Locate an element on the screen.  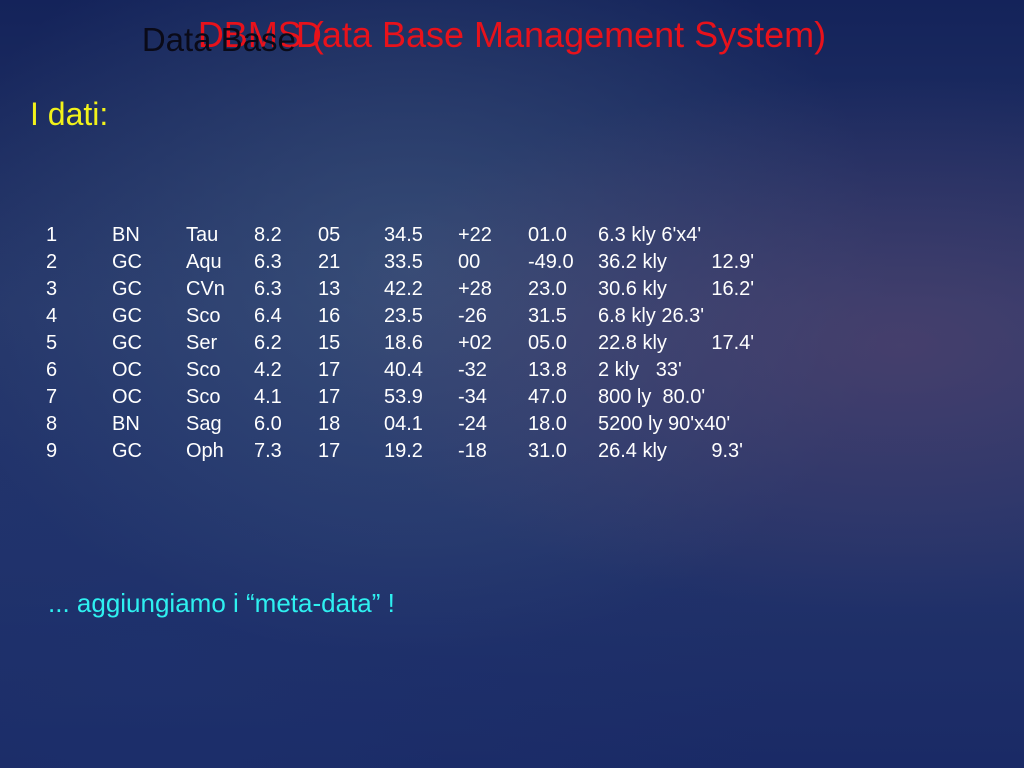
table-cell: 4.1 is located at coordinates (268, 397).